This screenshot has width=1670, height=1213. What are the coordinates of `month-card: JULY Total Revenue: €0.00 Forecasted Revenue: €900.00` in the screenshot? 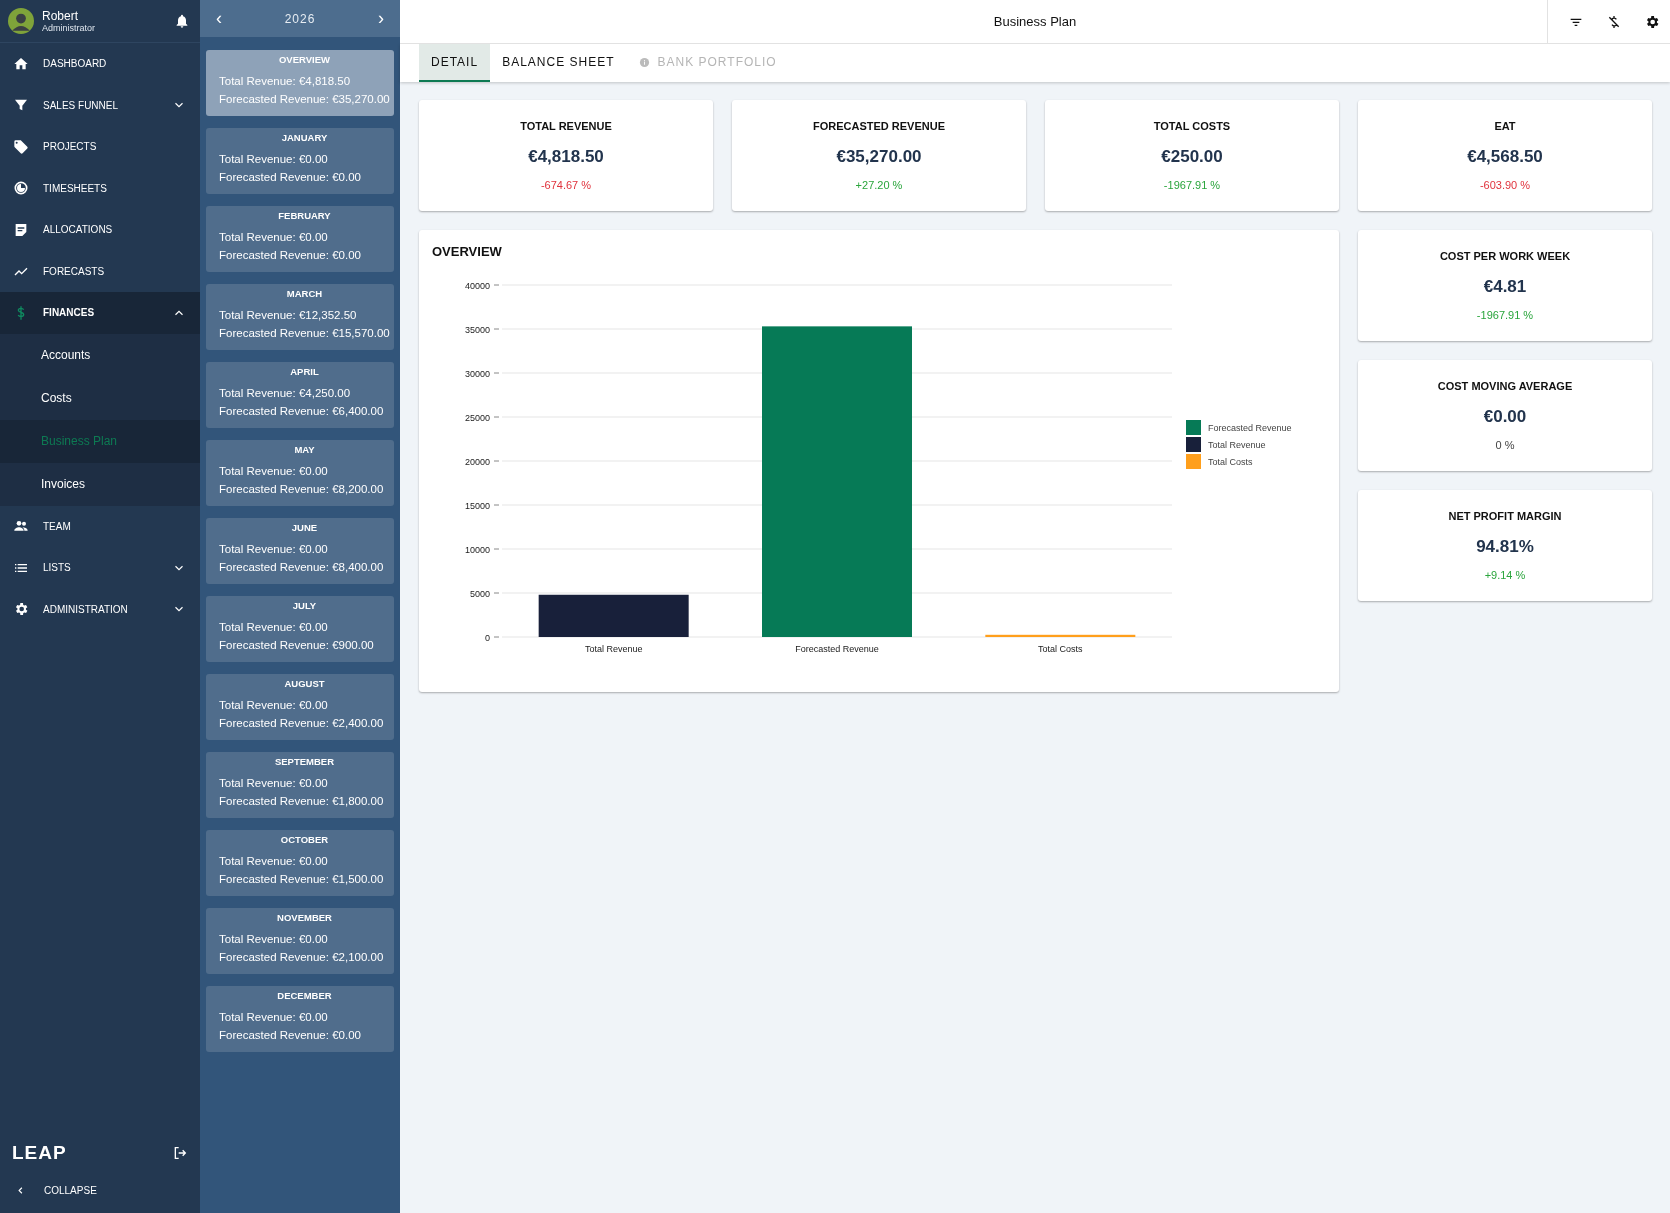 It's located at (300, 629).